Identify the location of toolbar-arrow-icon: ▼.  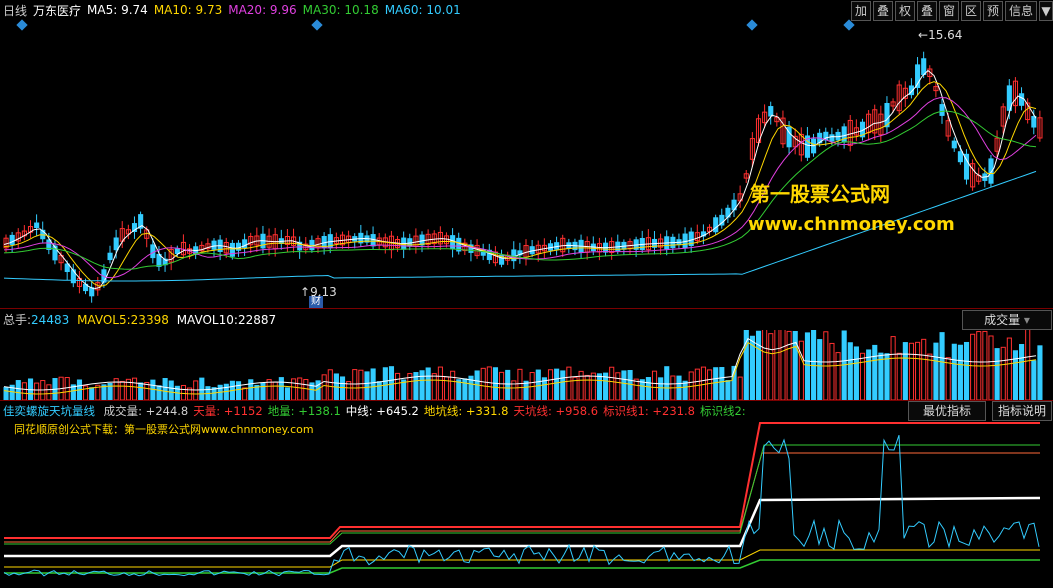
(1046, 11).